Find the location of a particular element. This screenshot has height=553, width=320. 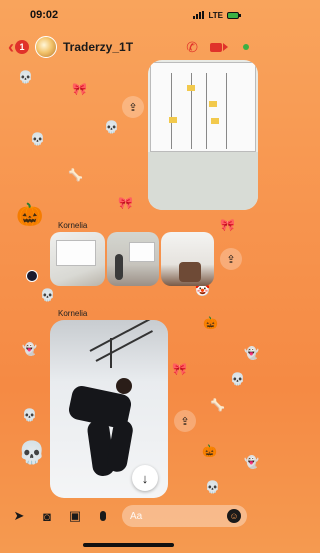

message-composer: ➤ ◙ ▣ Aa ☺ is located at coordinates (128, 516).